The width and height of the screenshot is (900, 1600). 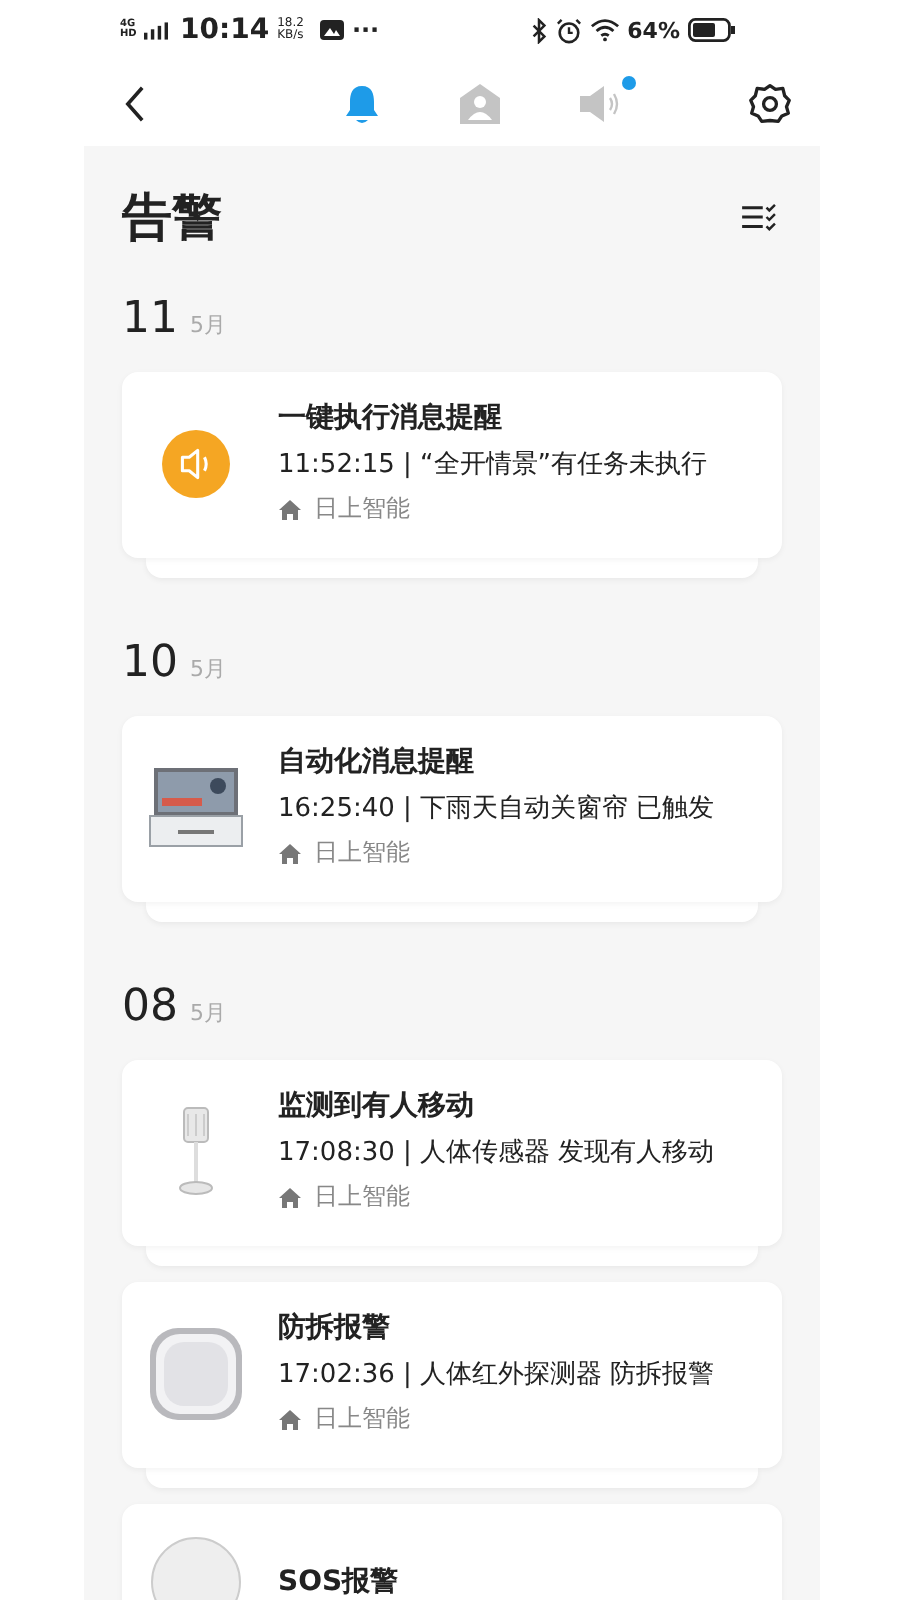 What do you see at coordinates (568, 30) in the screenshot?
I see `alarm-clock-icon` at bounding box center [568, 30].